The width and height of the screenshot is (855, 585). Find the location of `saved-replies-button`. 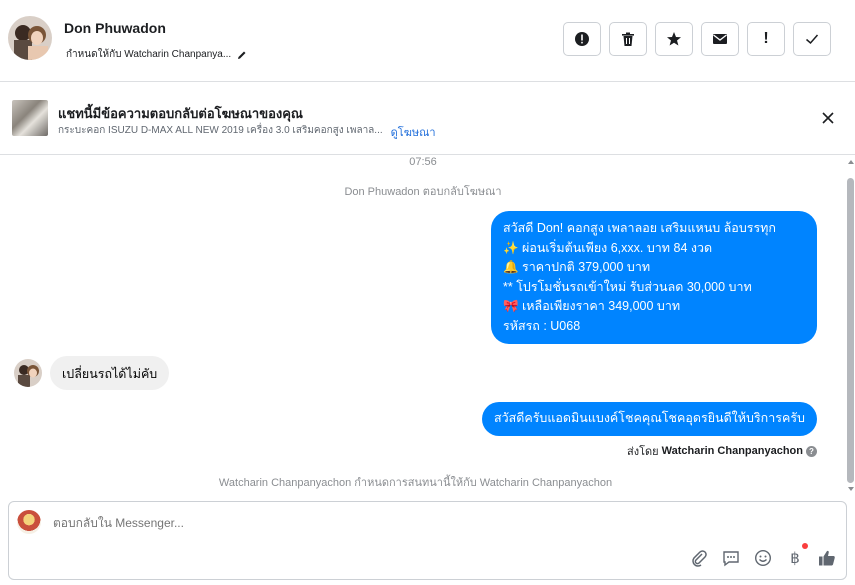

saved-replies-button is located at coordinates (731, 558).